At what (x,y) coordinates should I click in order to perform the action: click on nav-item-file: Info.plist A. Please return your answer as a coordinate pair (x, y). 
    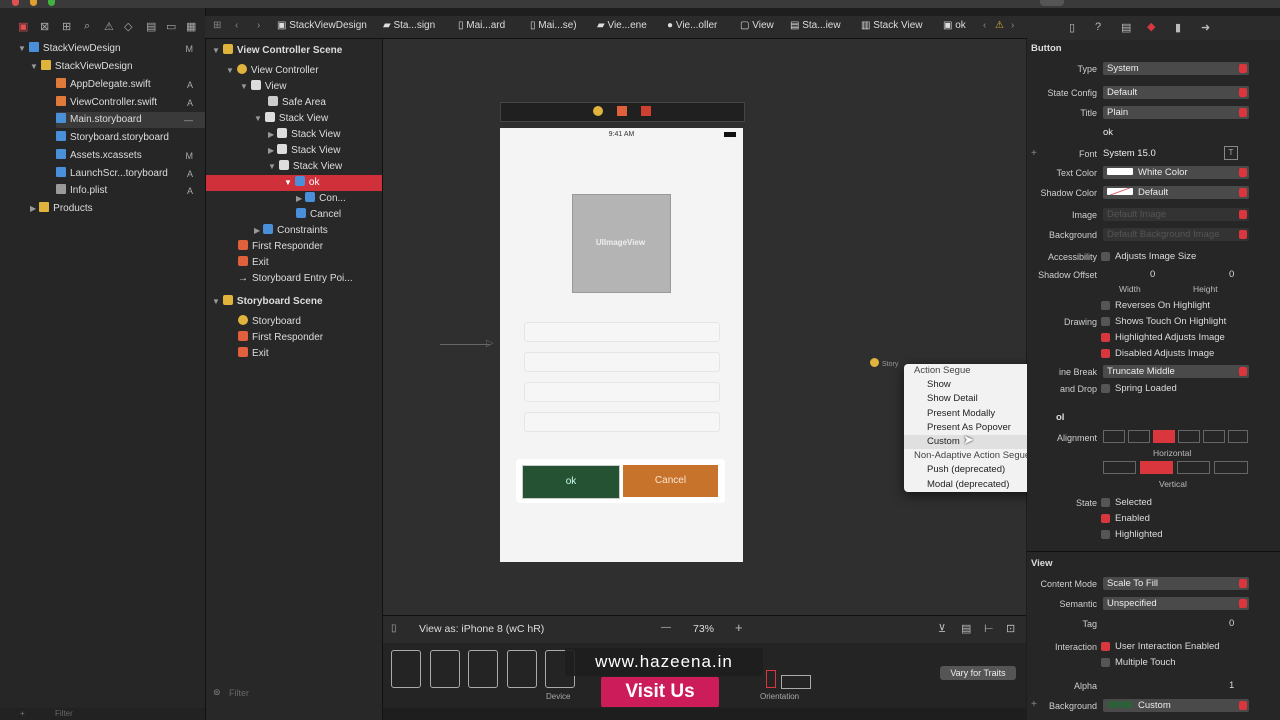
    Looking at the image, I should click on (130, 191).